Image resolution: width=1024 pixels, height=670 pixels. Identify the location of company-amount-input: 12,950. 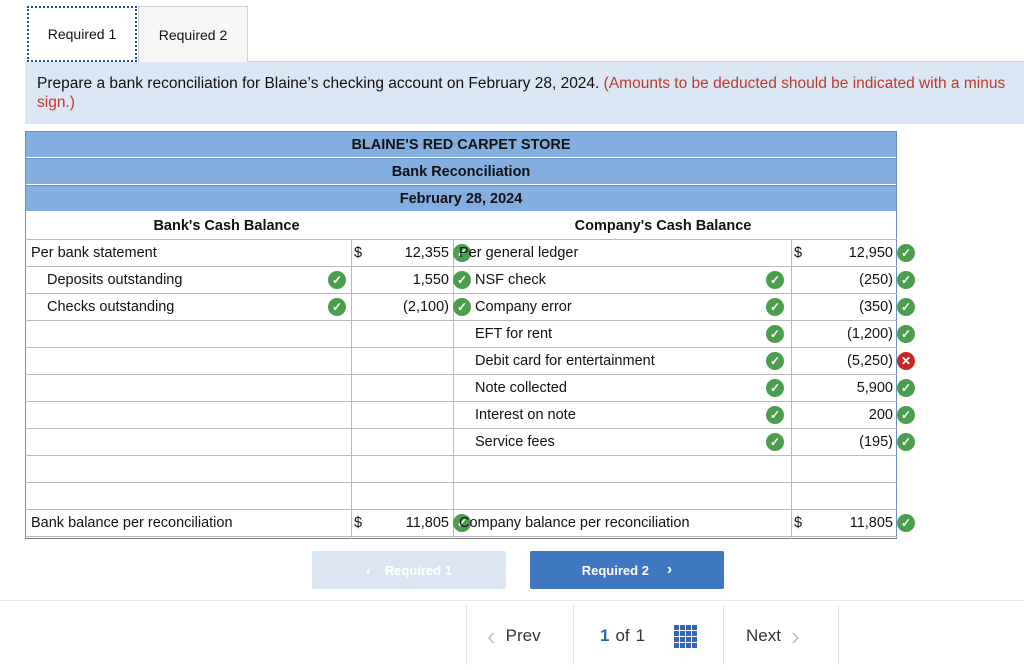
(849, 253).